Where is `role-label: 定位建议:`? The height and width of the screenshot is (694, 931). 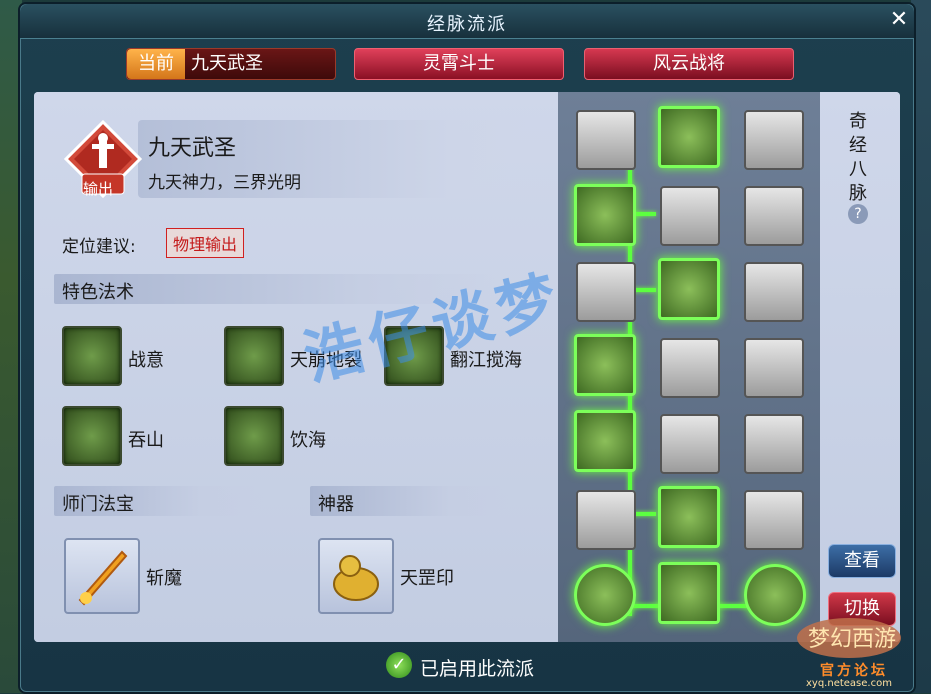
role-label: 定位建议: is located at coordinates (99, 247).